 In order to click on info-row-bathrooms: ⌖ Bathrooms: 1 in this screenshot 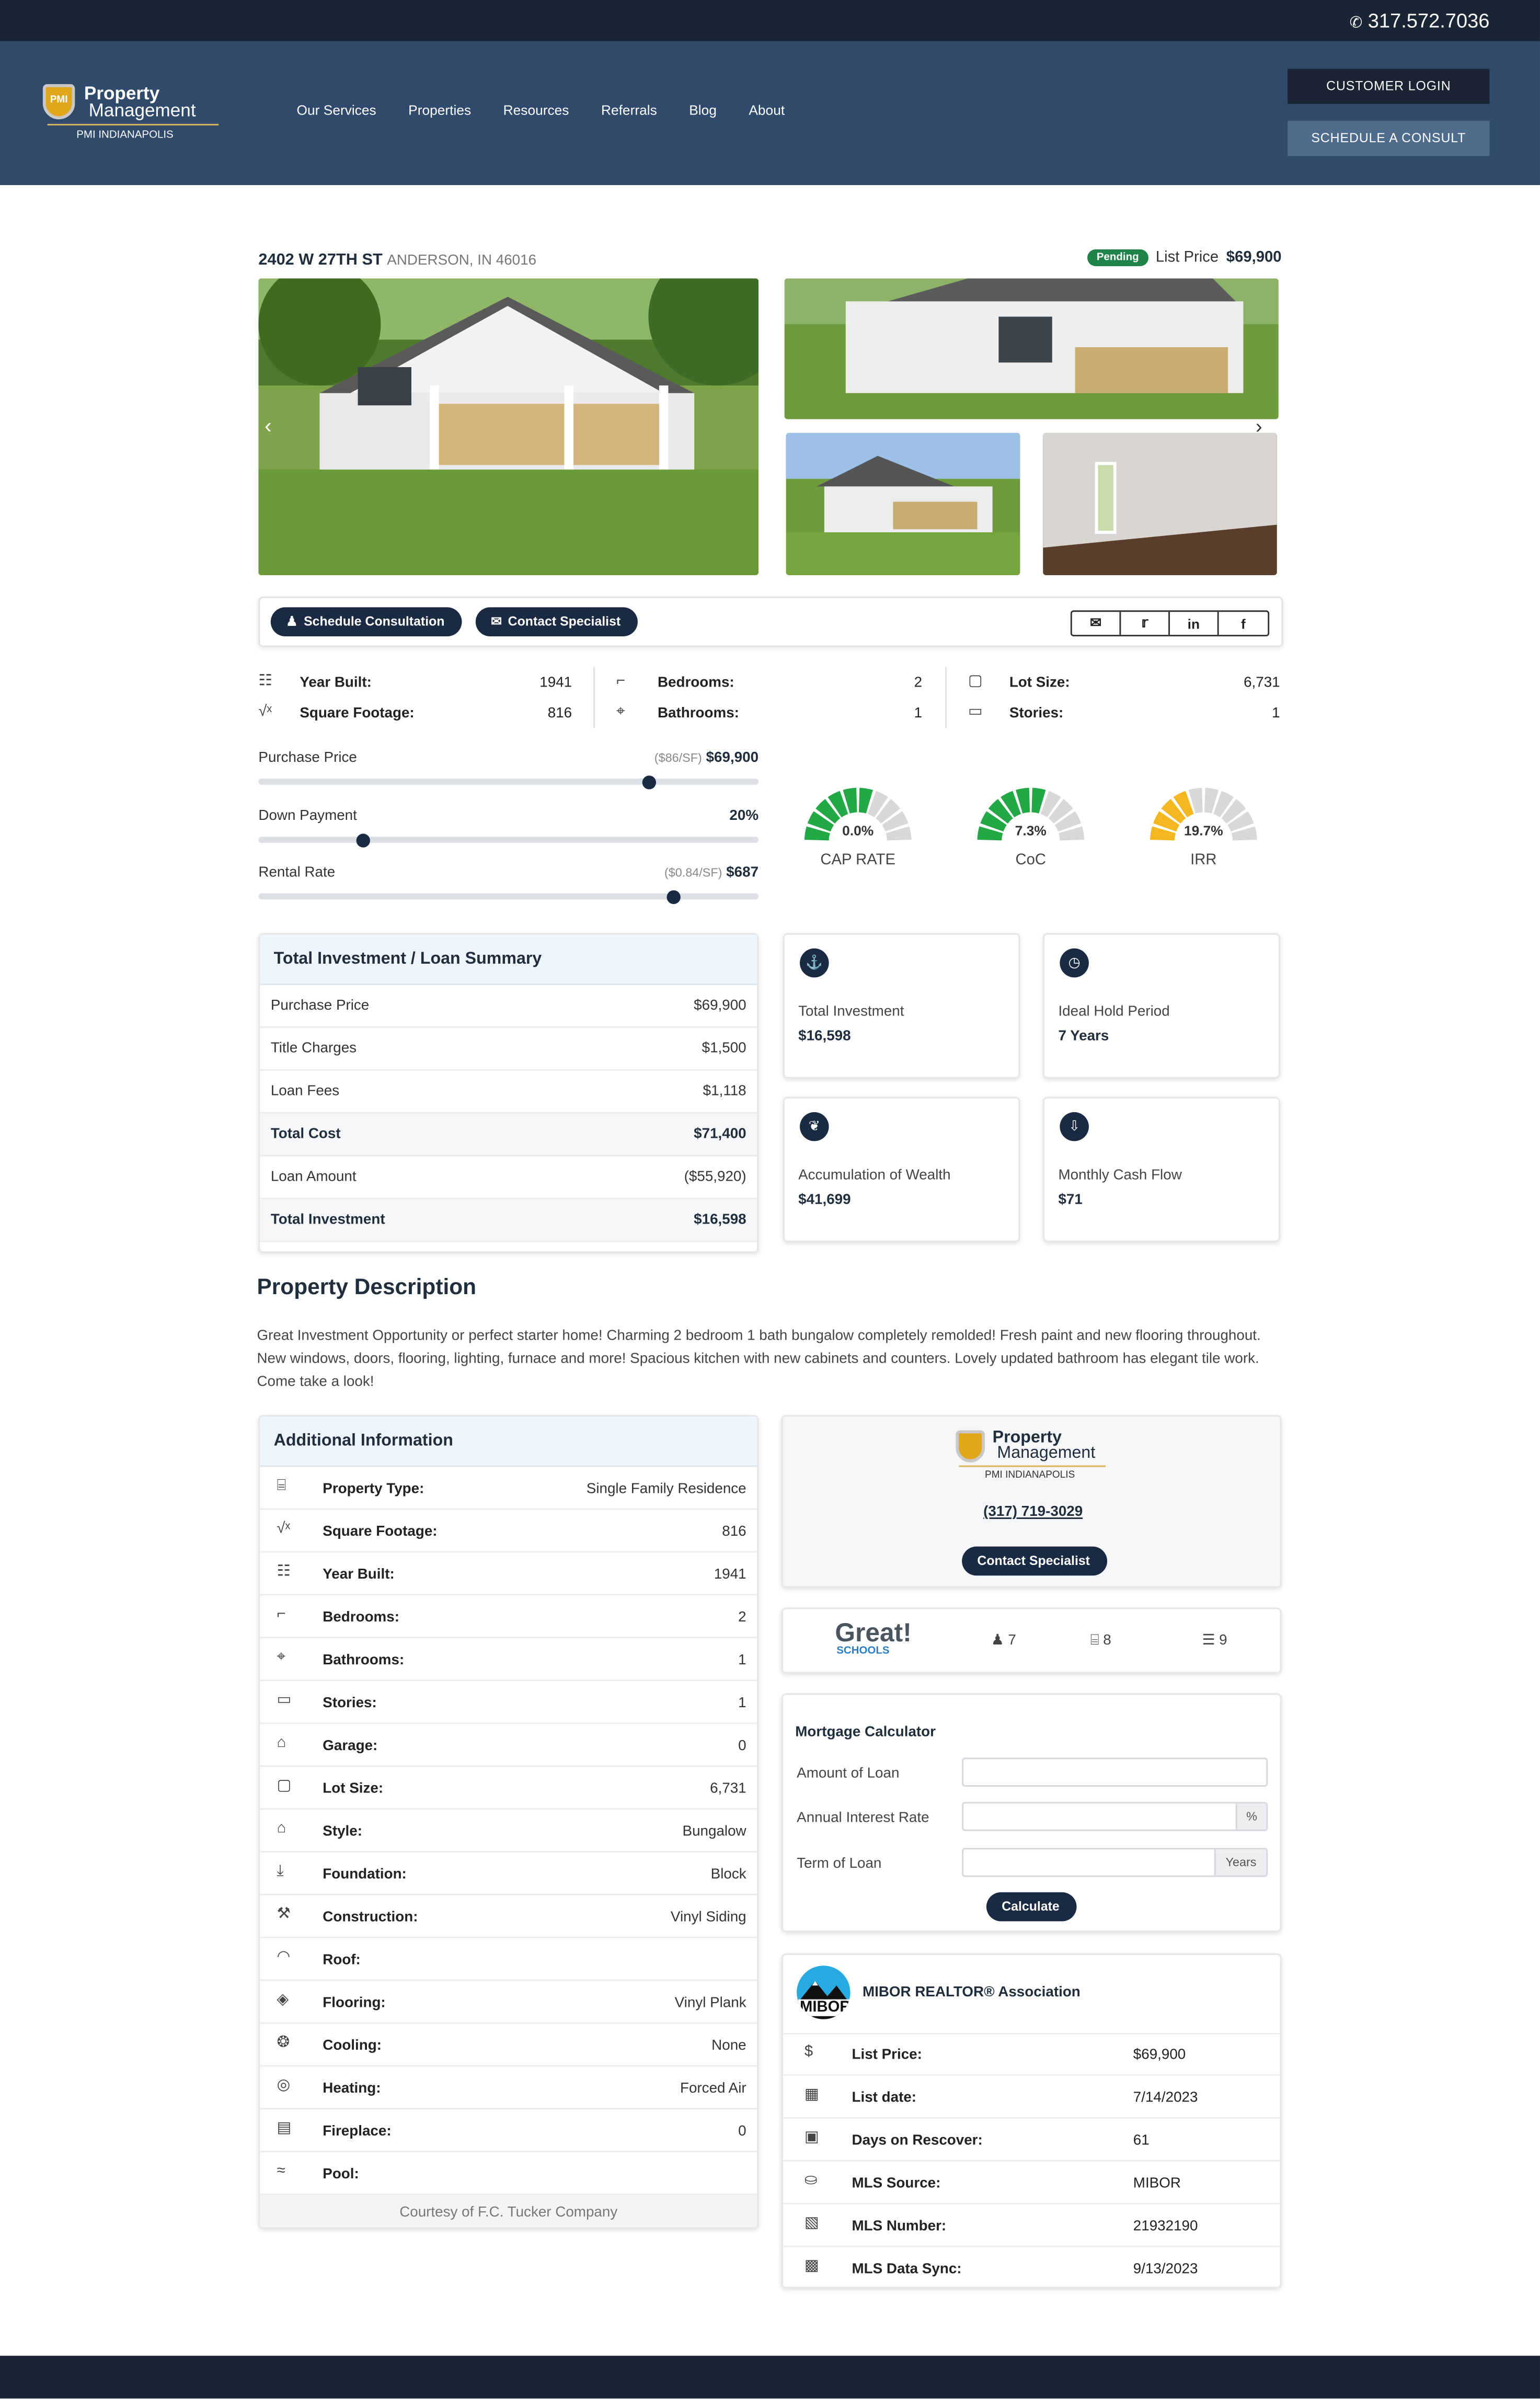, I will do `click(508, 1660)`.